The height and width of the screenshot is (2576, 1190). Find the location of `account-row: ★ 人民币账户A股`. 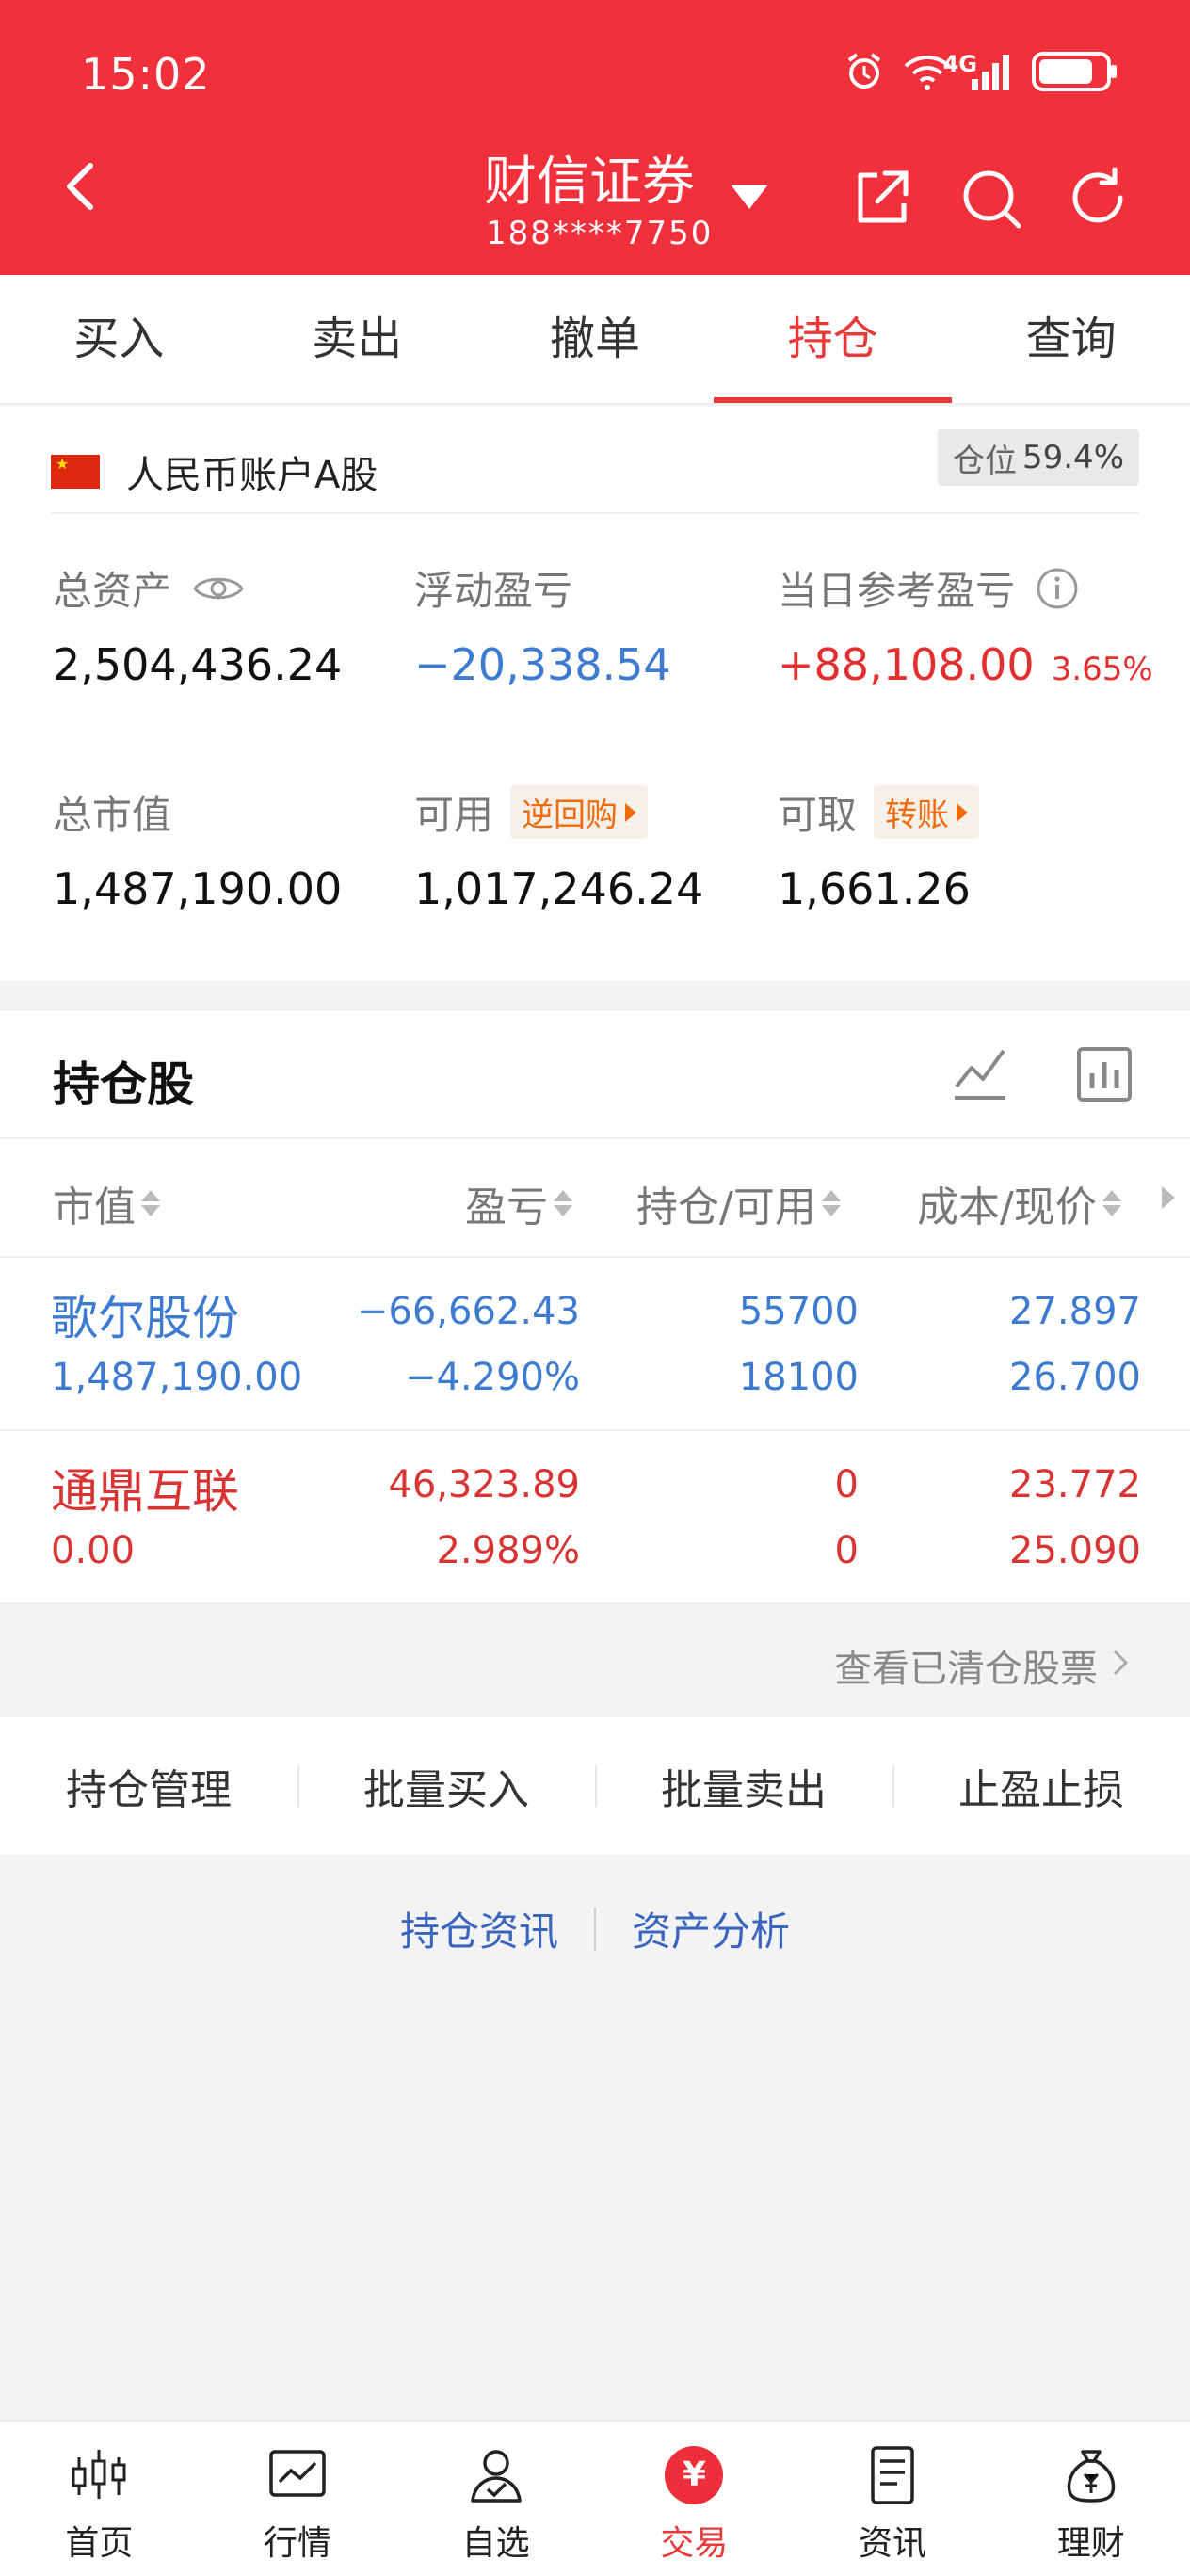

account-row: ★ 人民币账户A股 is located at coordinates (214, 471).